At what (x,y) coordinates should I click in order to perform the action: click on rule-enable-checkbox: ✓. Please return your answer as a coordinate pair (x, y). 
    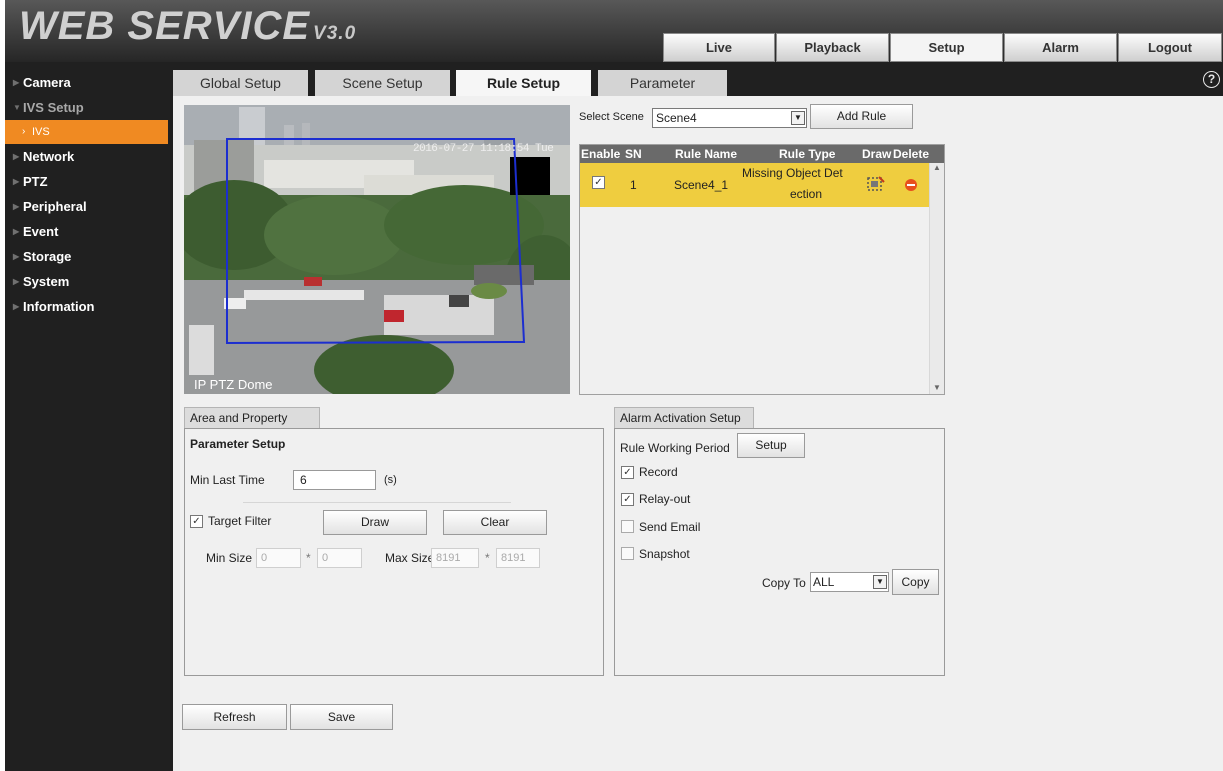
    Looking at the image, I should click on (598, 182).